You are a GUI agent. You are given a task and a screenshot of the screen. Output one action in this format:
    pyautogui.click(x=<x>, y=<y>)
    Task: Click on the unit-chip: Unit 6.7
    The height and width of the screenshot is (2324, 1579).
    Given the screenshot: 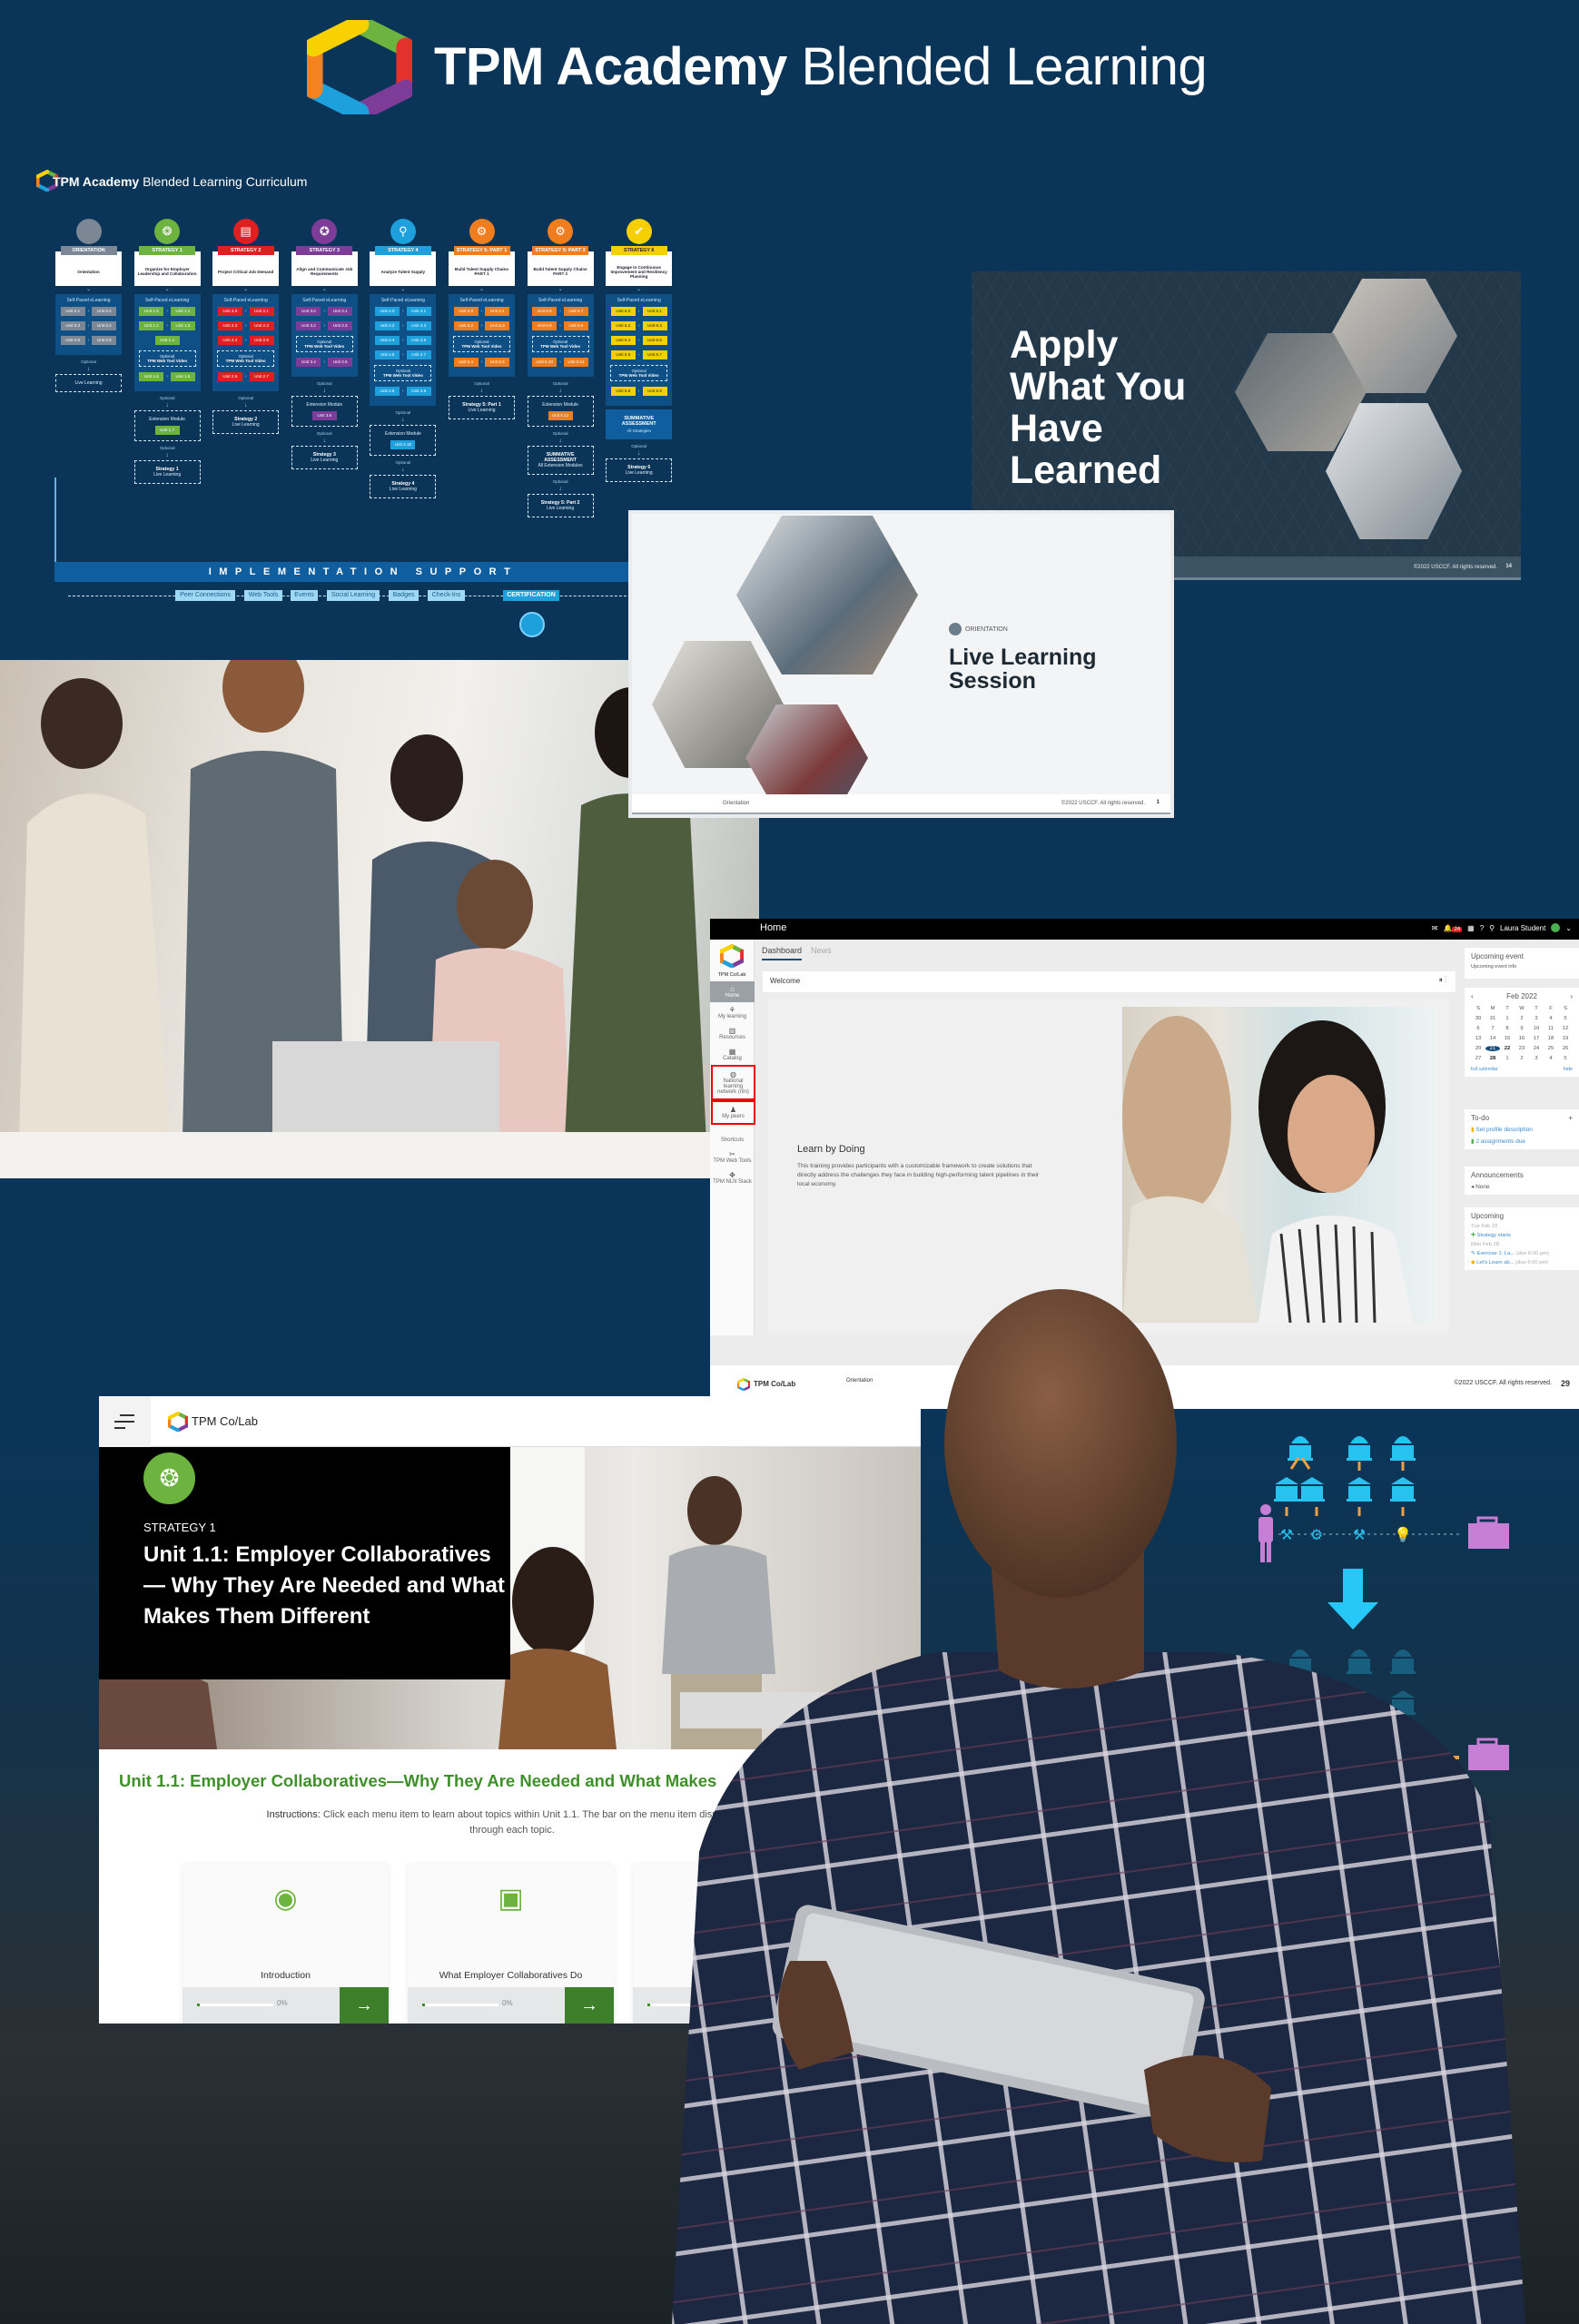 What is the action you would take?
    pyautogui.click(x=655, y=354)
    